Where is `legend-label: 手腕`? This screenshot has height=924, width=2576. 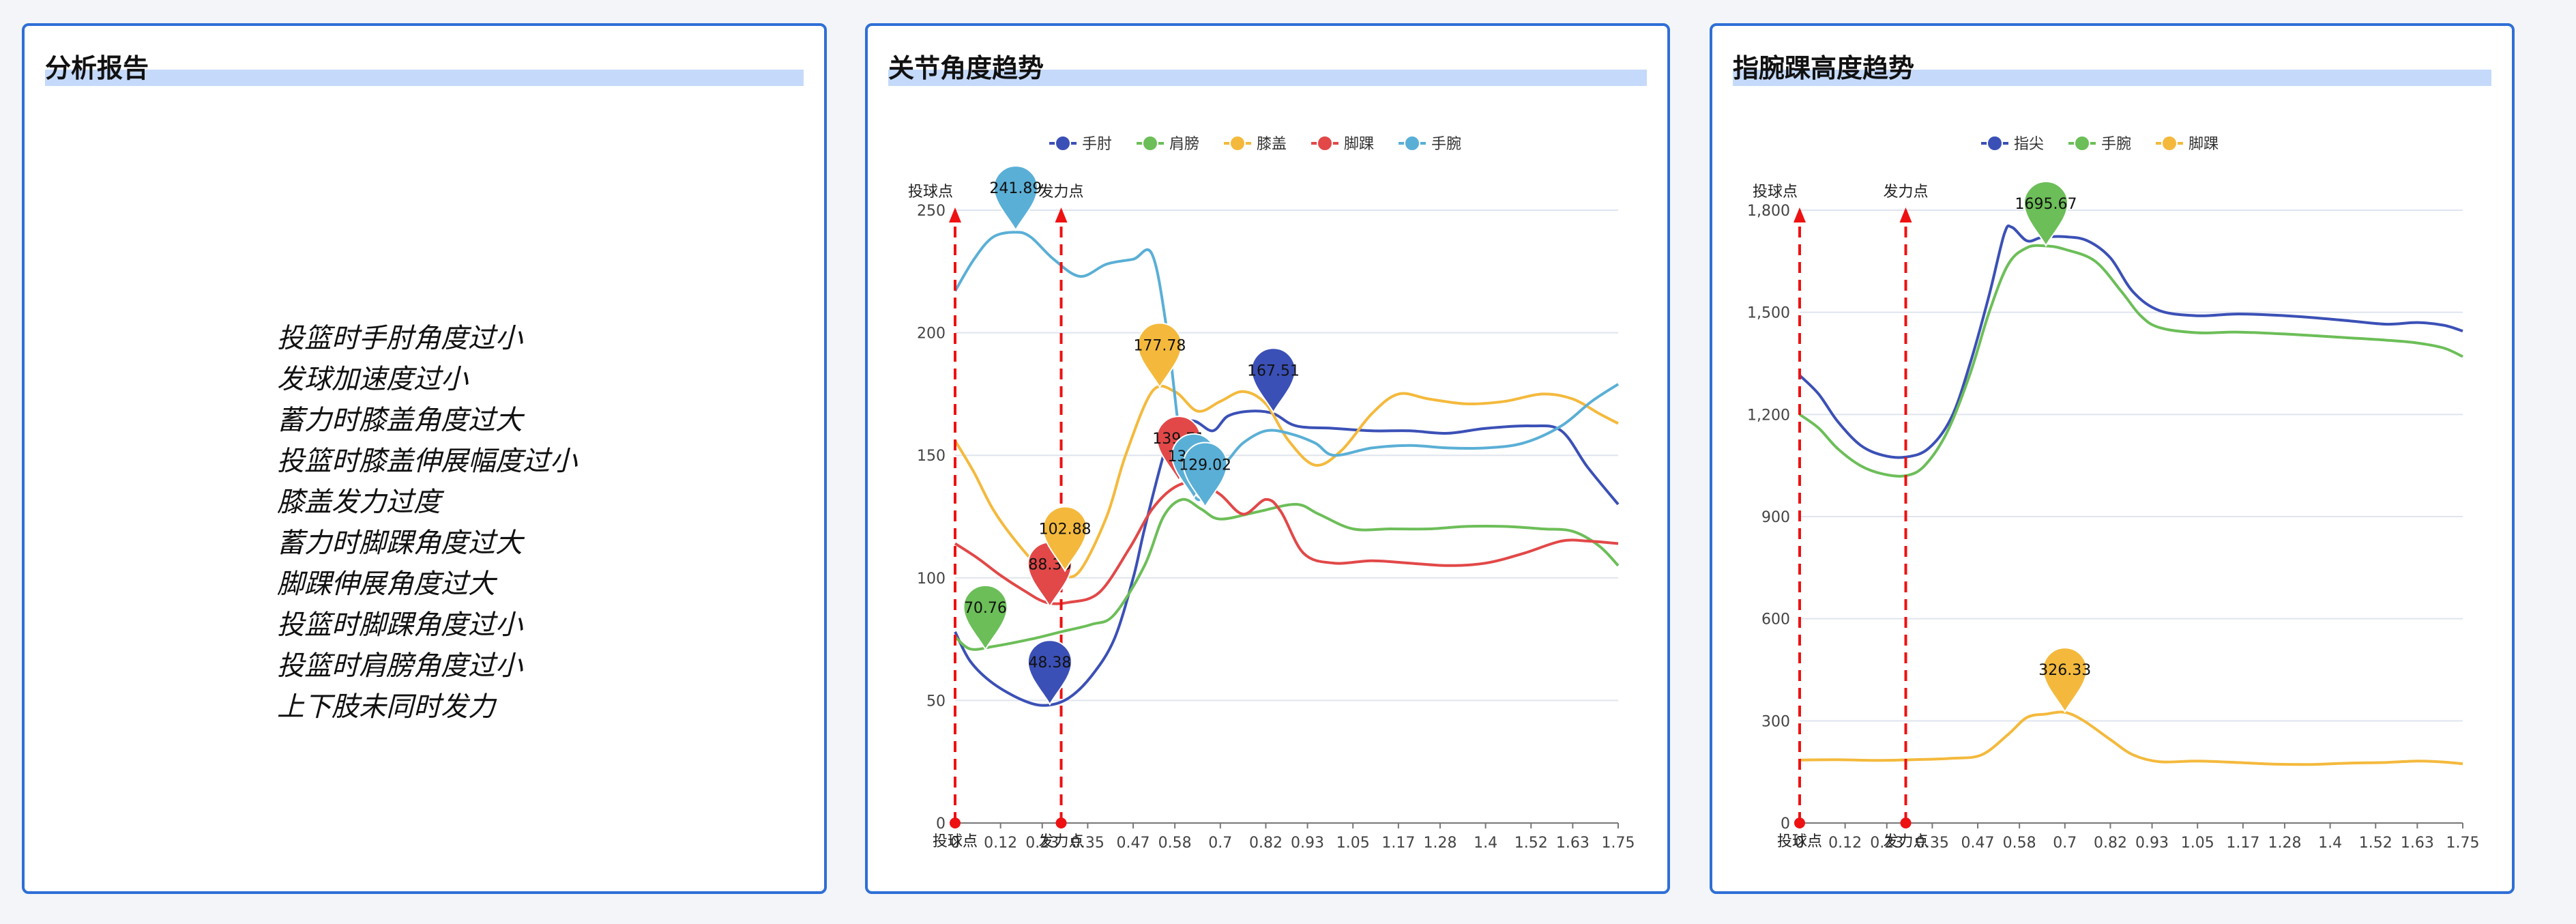 legend-label: 手腕 is located at coordinates (2116, 144).